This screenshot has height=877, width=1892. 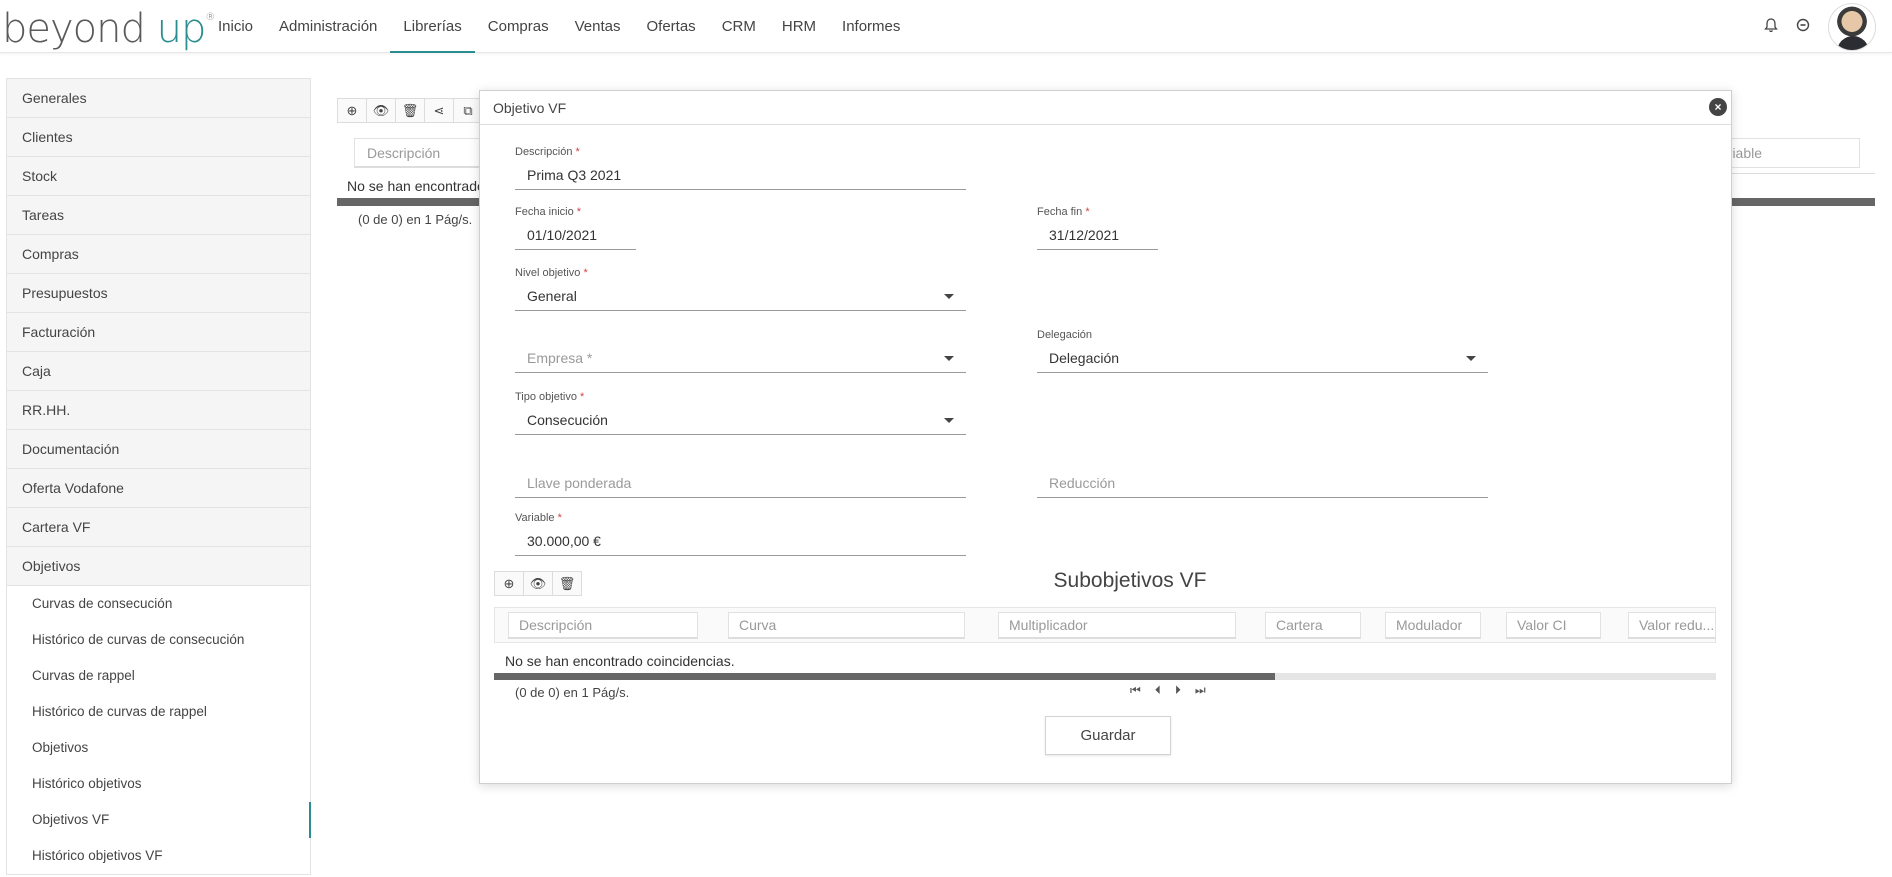 What do you see at coordinates (598, 26) in the screenshot?
I see `nav-ventas: Ventas` at bounding box center [598, 26].